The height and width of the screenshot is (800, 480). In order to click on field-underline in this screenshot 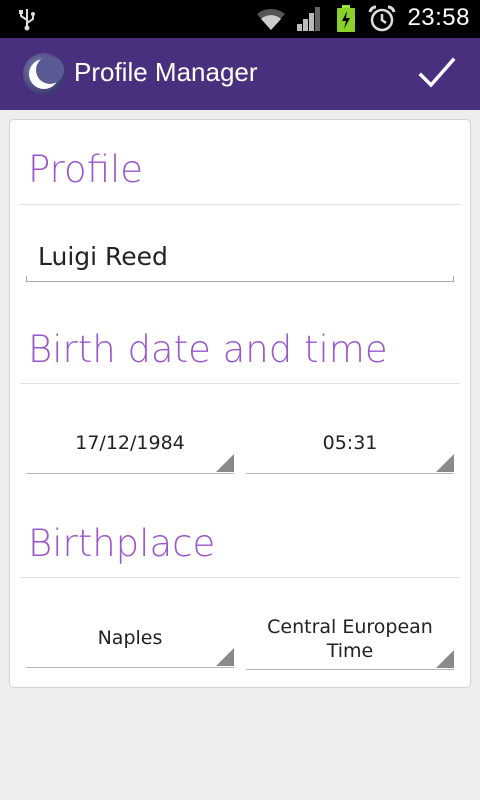, I will do `click(240, 281)`.